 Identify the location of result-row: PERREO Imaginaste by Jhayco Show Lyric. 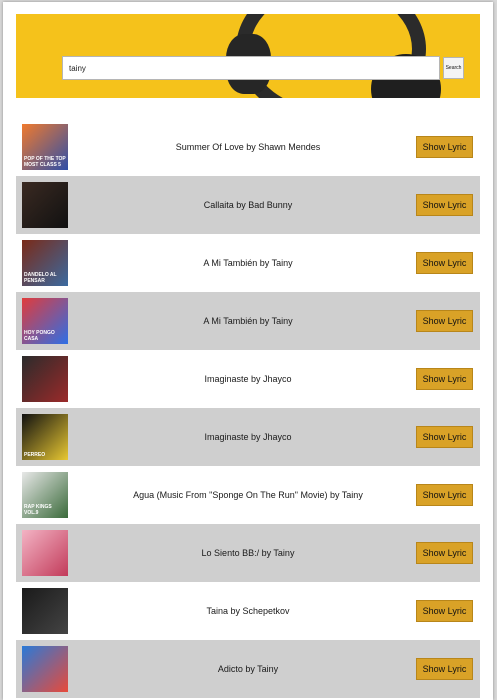
(248, 437).